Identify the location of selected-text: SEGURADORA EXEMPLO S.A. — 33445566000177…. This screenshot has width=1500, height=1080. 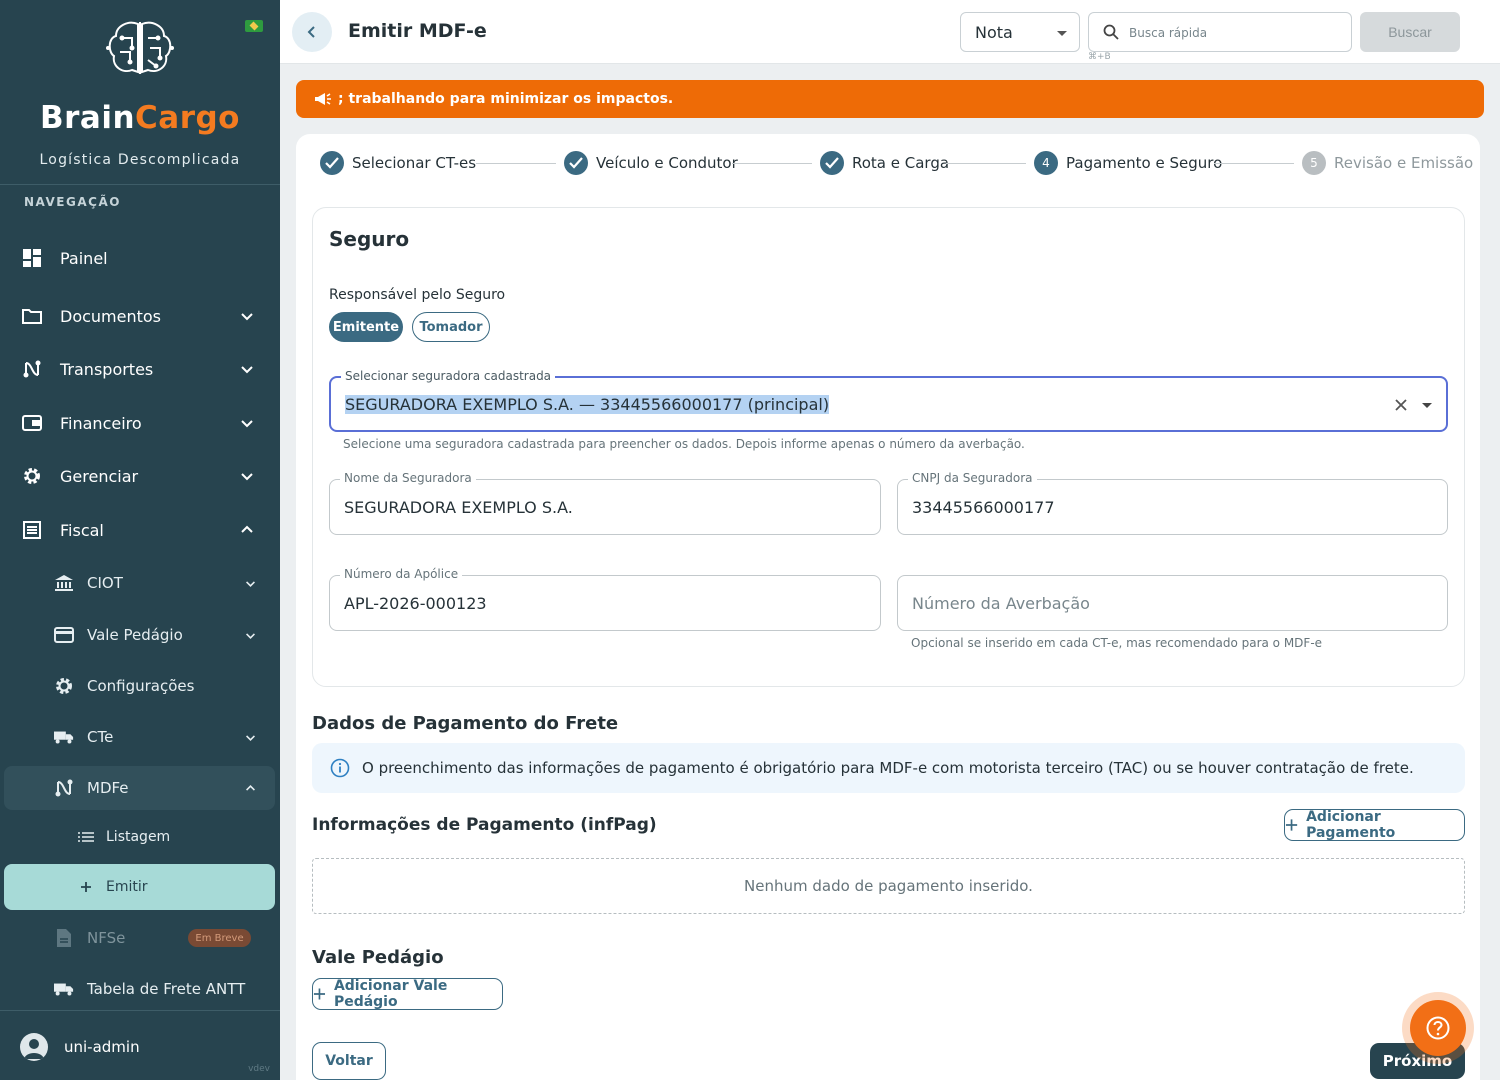
(587, 404).